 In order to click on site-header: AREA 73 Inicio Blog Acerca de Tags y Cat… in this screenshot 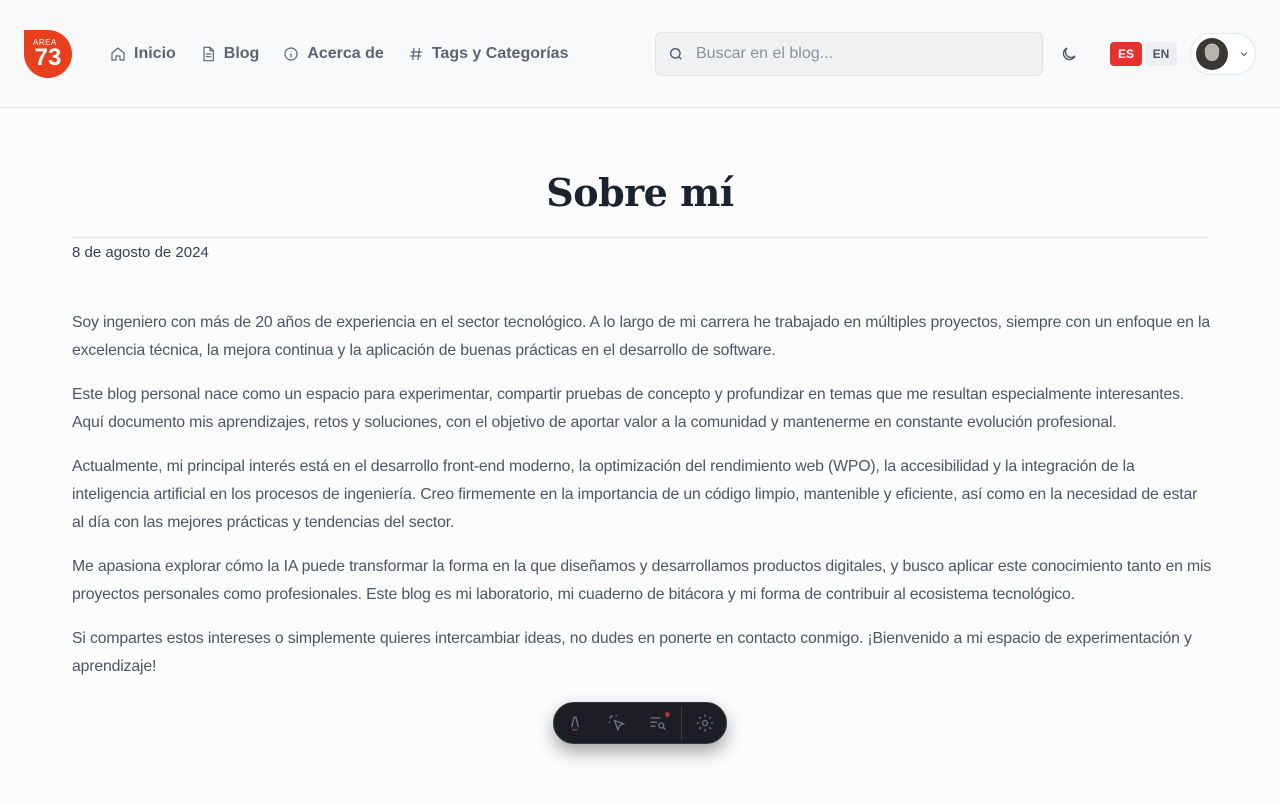, I will do `click(640, 54)`.